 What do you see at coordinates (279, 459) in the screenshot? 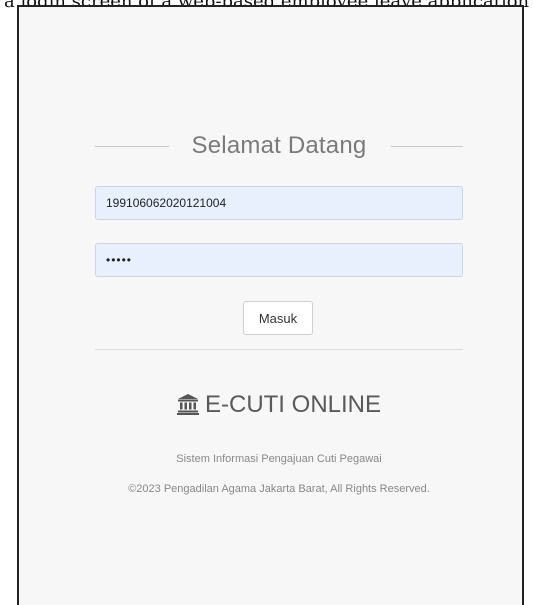
I see `app-tagline: Sistem Informasi Pengajuan Cuti Pegawai` at bounding box center [279, 459].